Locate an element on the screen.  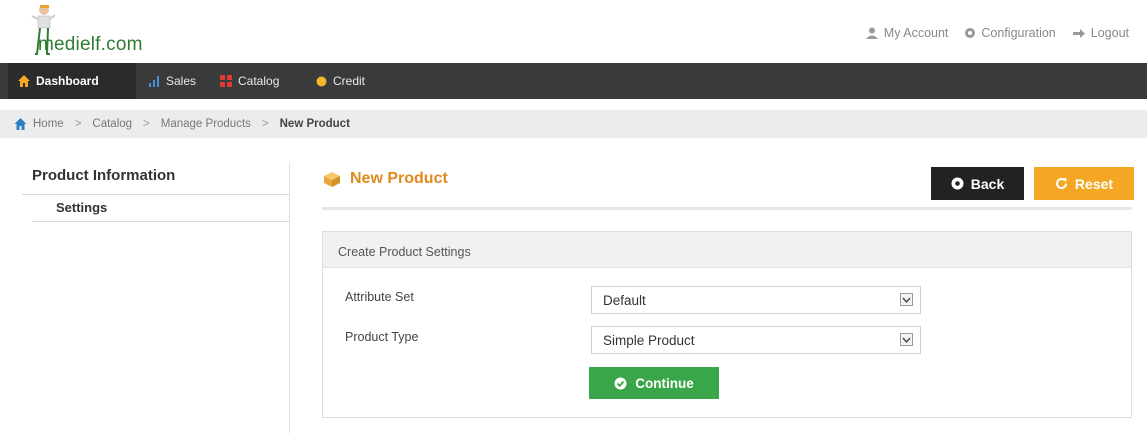
catalog-grid-icon is located at coordinates (226, 81).